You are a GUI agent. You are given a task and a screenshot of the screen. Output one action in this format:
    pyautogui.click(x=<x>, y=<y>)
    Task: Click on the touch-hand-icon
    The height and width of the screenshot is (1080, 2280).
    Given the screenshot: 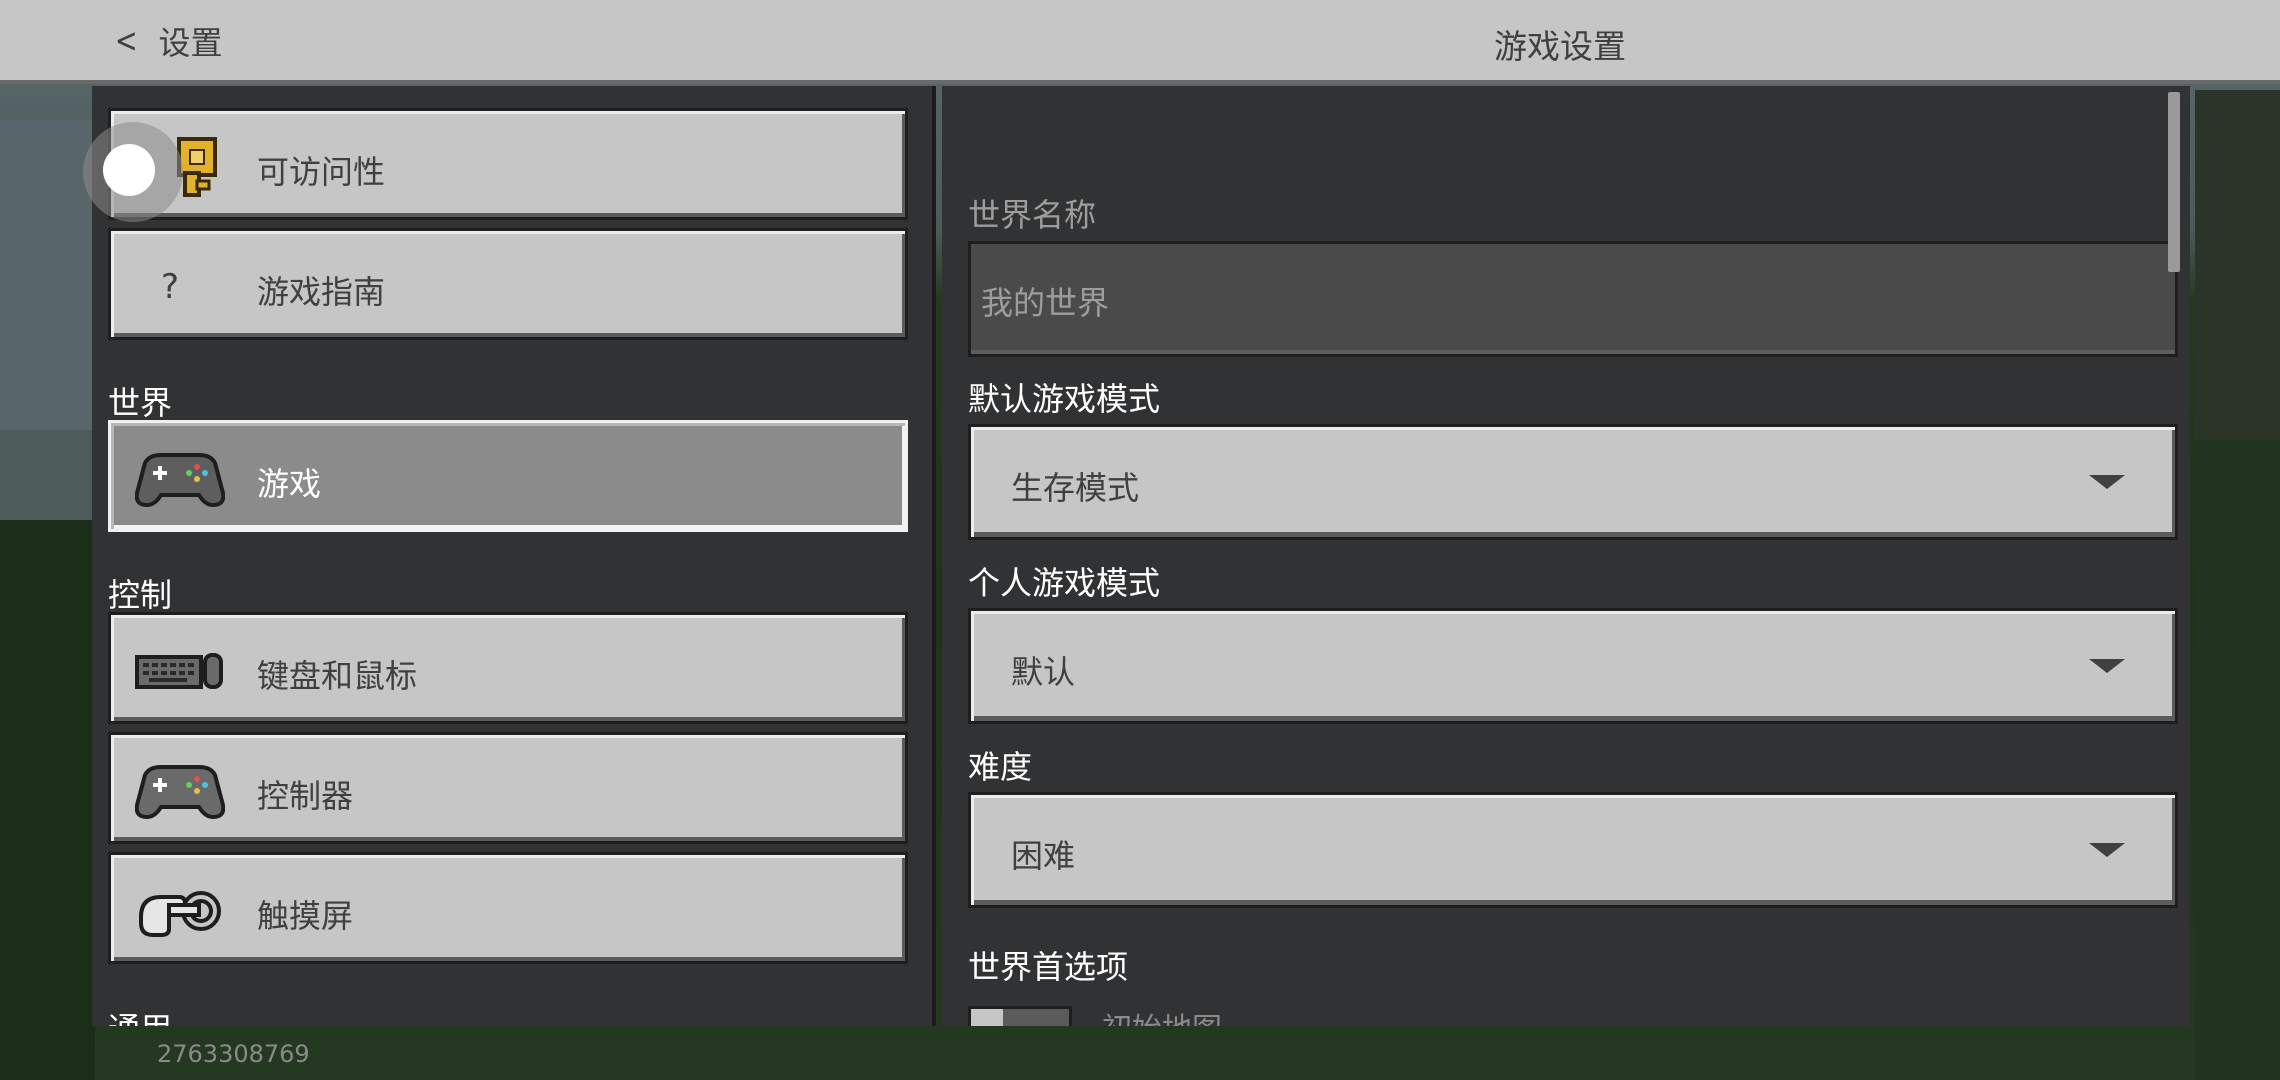 What is the action you would take?
    pyautogui.click(x=180, y=914)
    